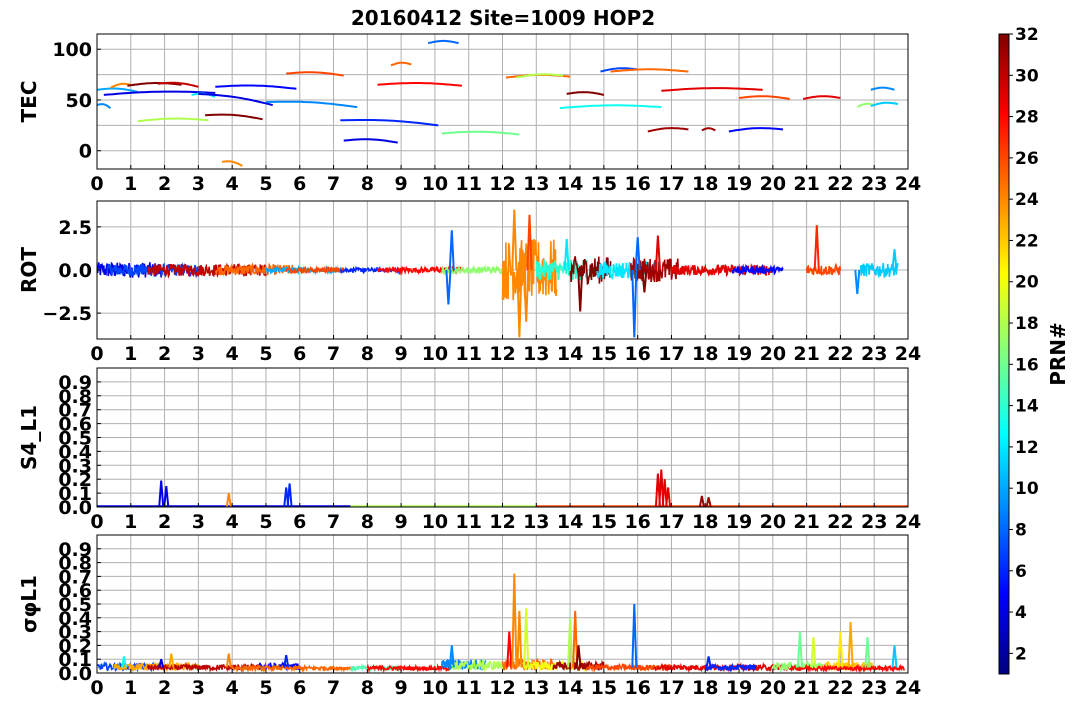 This screenshot has height=709, width=1077. What do you see at coordinates (498, 103) in the screenshot?
I see `series-tec` at bounding box center [498, 103].